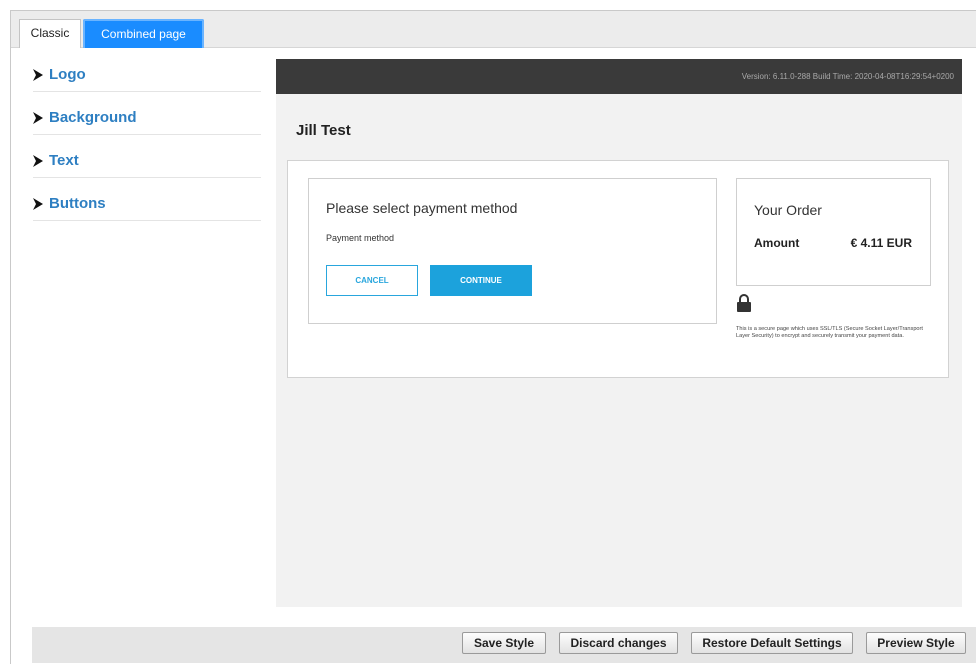 The height and width of the screenshot is (664, 976). Describe the element at coordinates (67, 74) in the screenshot. I see `accordion-label-logo: Logo` at that location.